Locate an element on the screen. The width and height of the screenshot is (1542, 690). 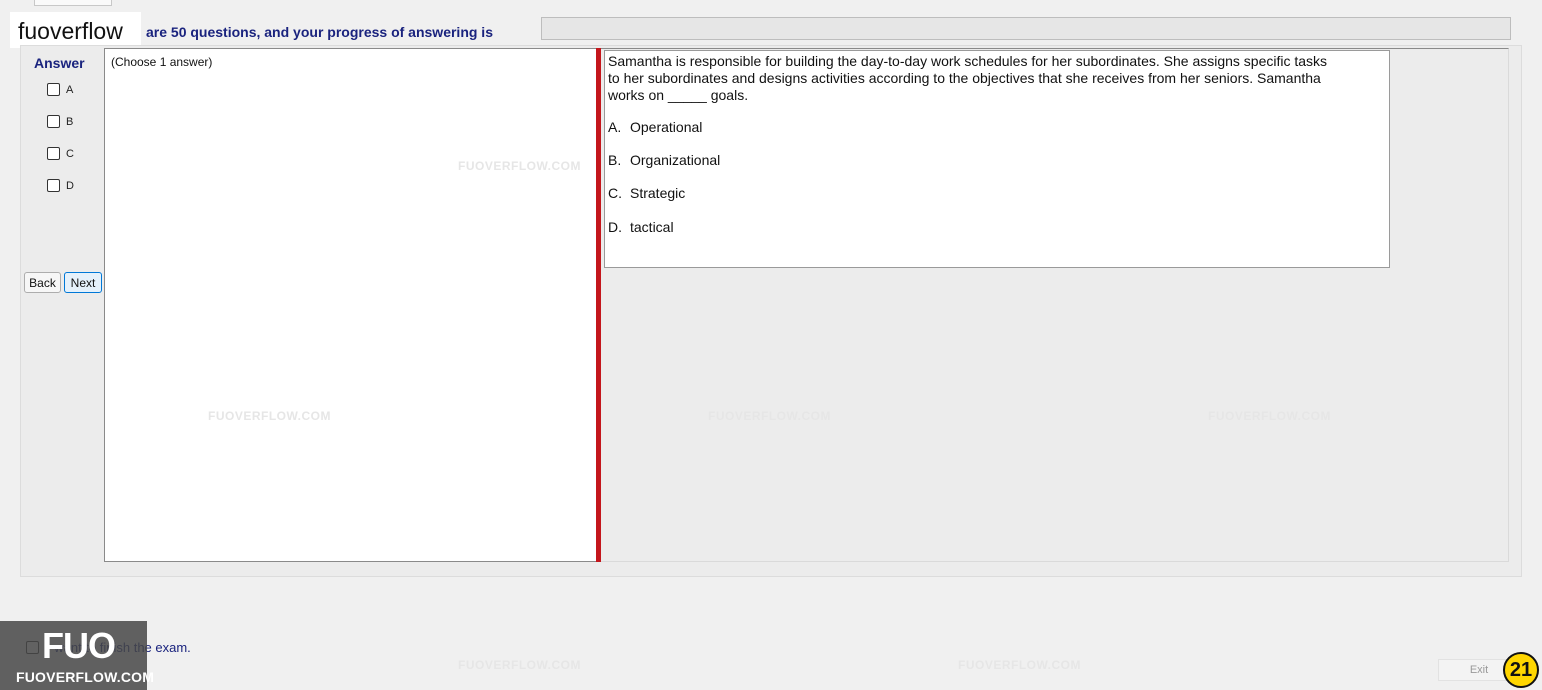
choice-b: B. Organizational is located at coordinates (664, 160).